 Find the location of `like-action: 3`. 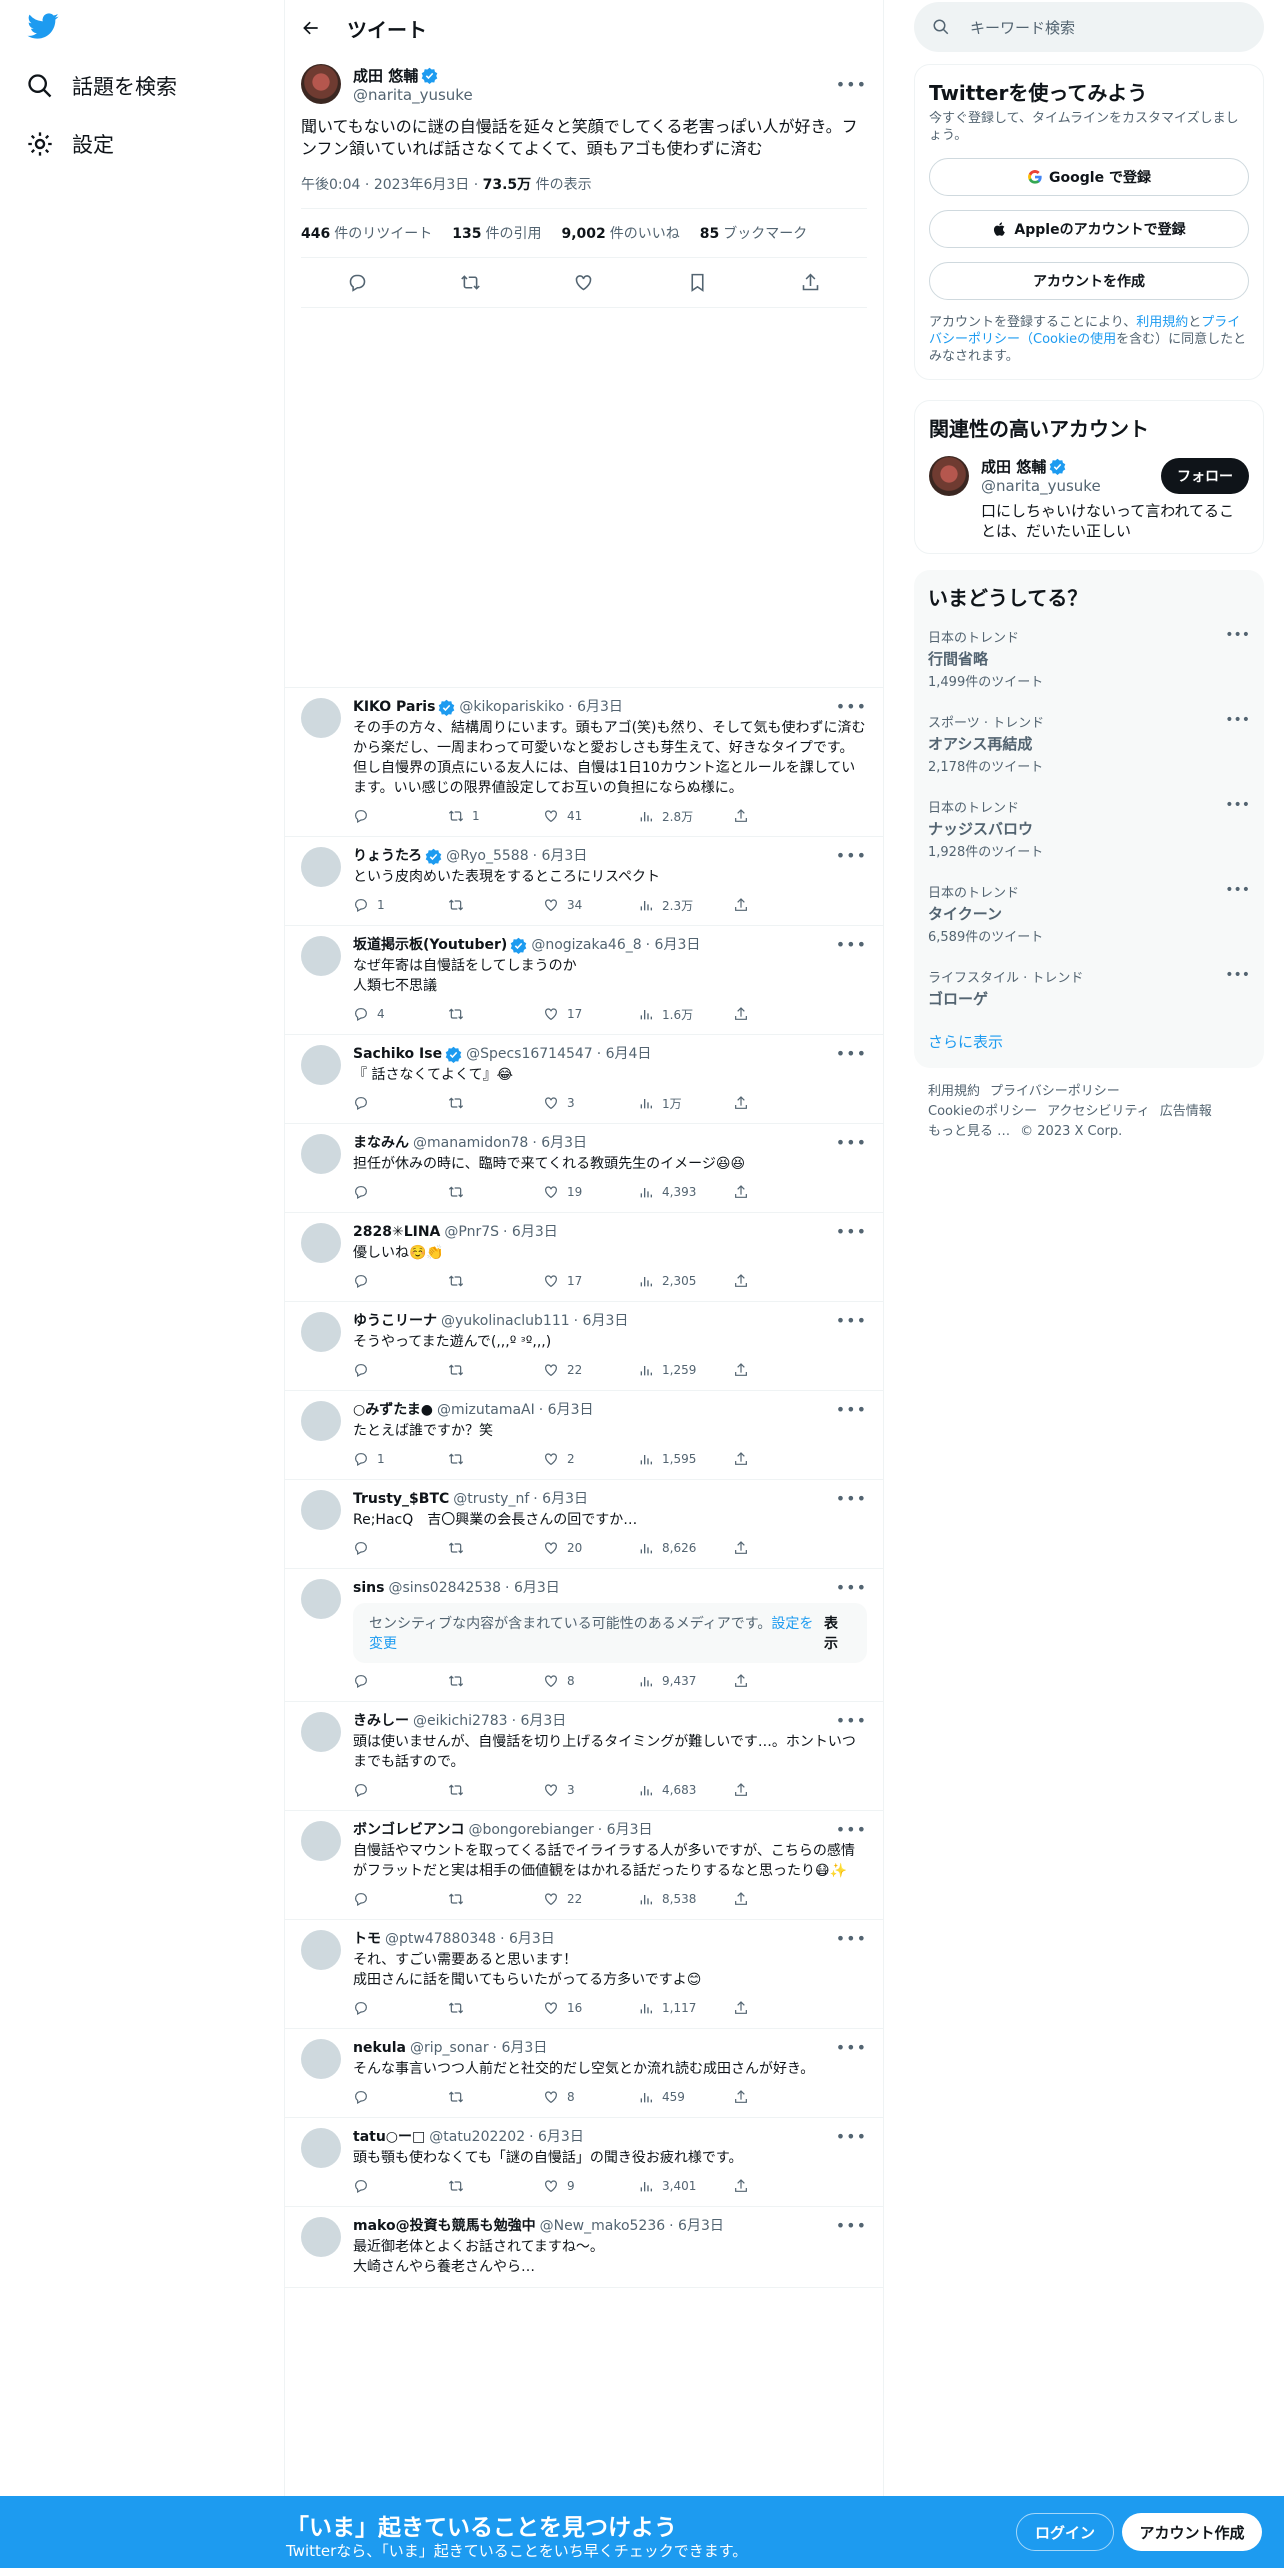

like-action: 3 is located at coordinates (590, 1103).